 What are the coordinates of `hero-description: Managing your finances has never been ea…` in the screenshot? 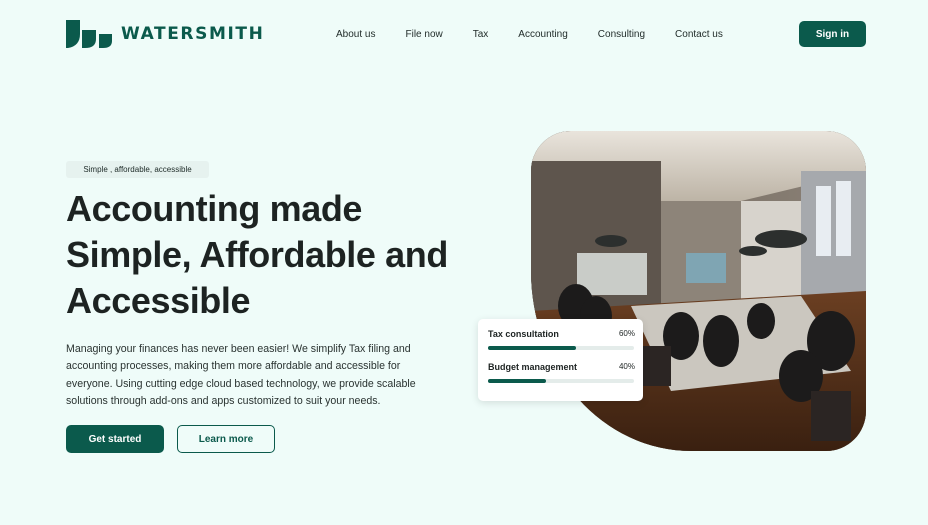 It's located at (241, 375).